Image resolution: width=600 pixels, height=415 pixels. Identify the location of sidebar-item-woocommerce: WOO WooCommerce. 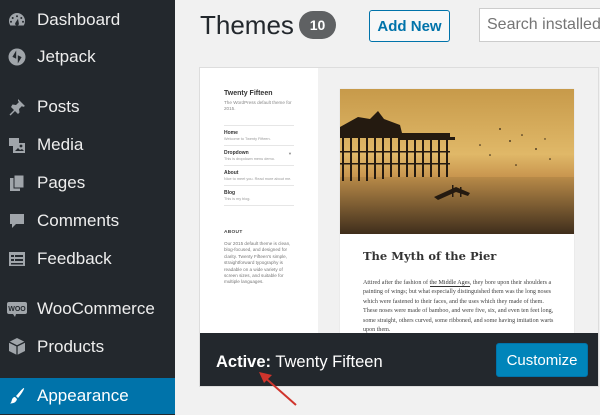
(87, 309).